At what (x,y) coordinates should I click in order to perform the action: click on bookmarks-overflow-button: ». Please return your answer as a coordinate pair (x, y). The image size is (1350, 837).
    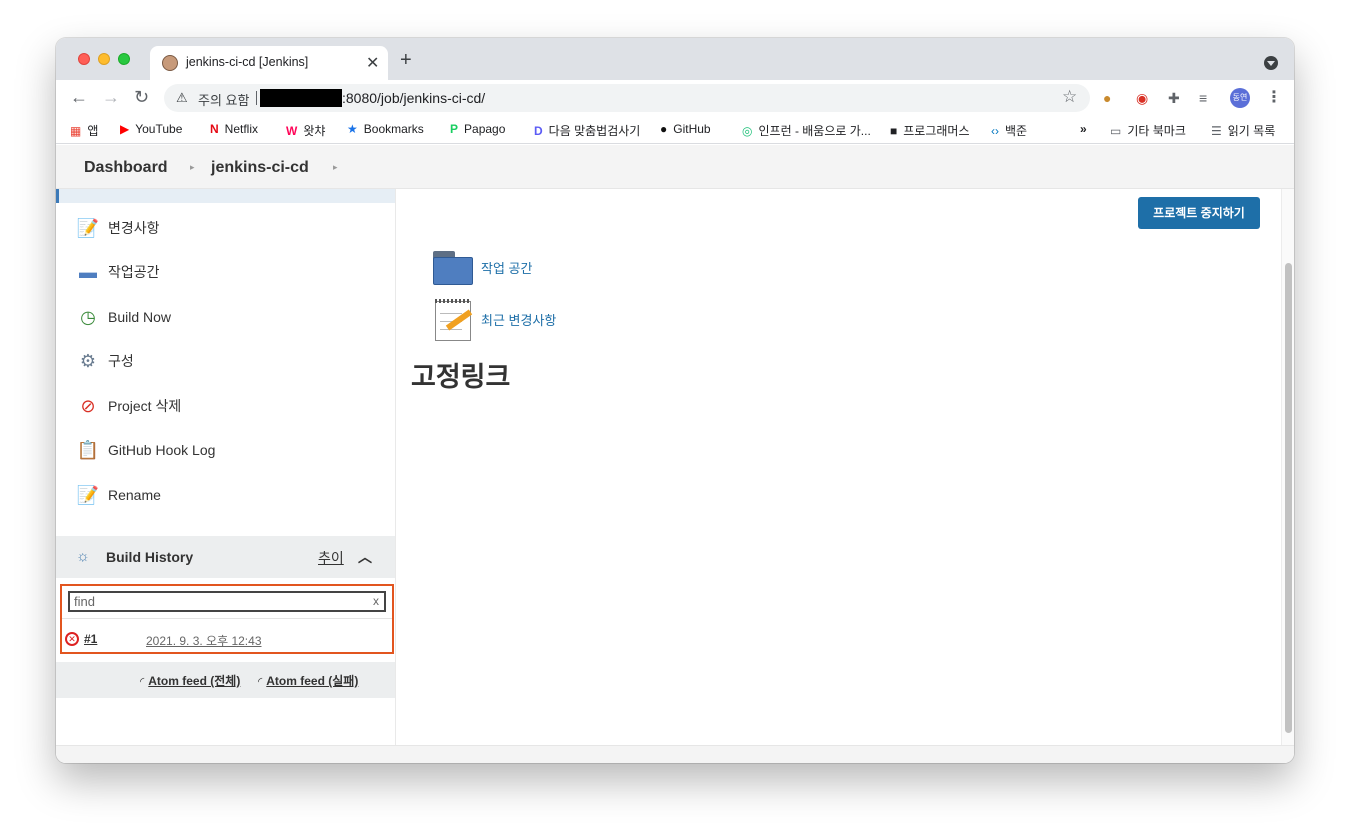
    Looking at the image, I should click on (1083, 129).